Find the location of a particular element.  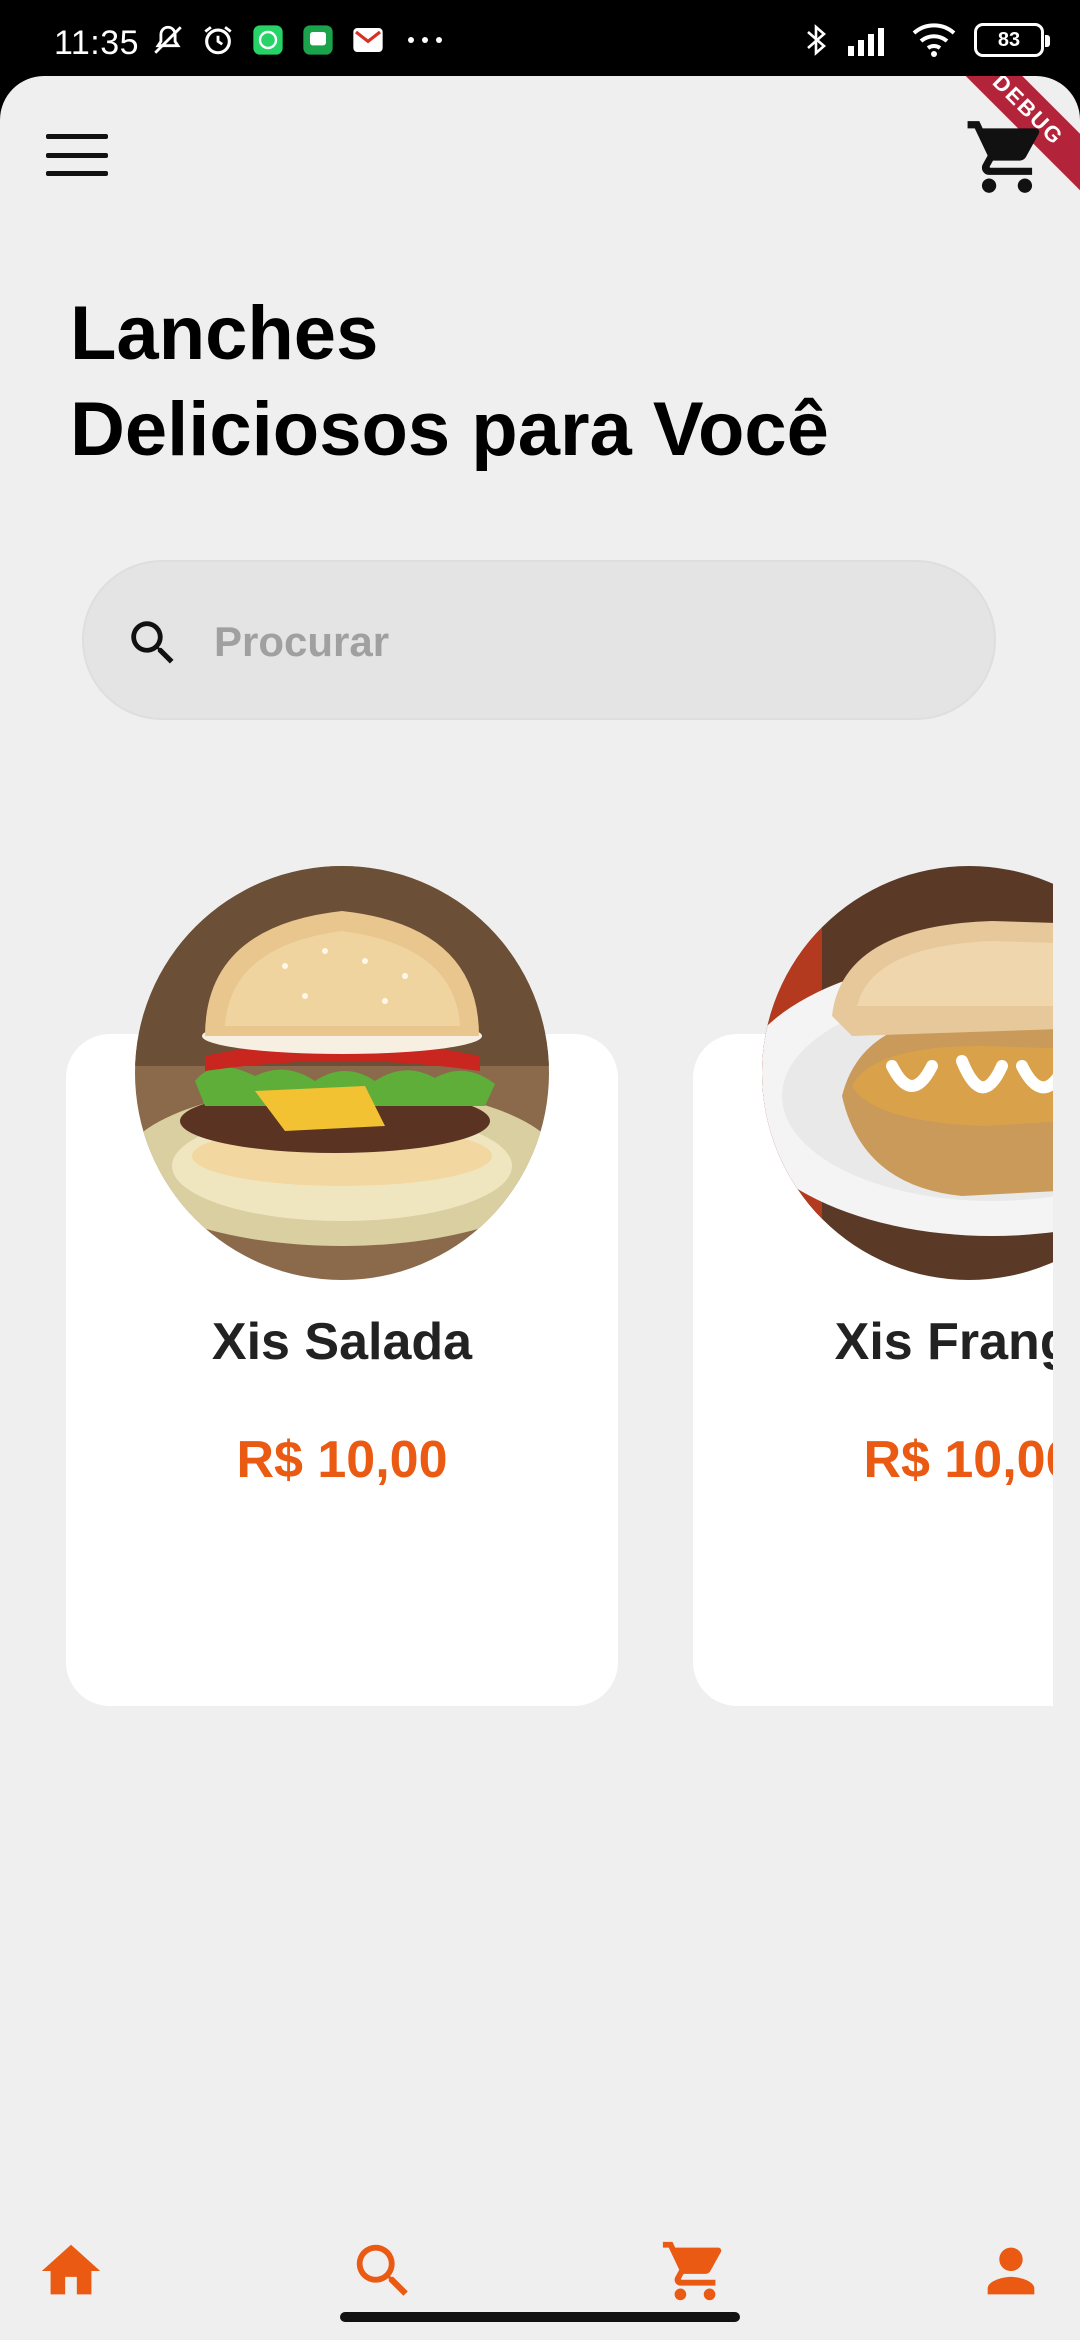

gmail-icon is located at coordinates (368, 40).